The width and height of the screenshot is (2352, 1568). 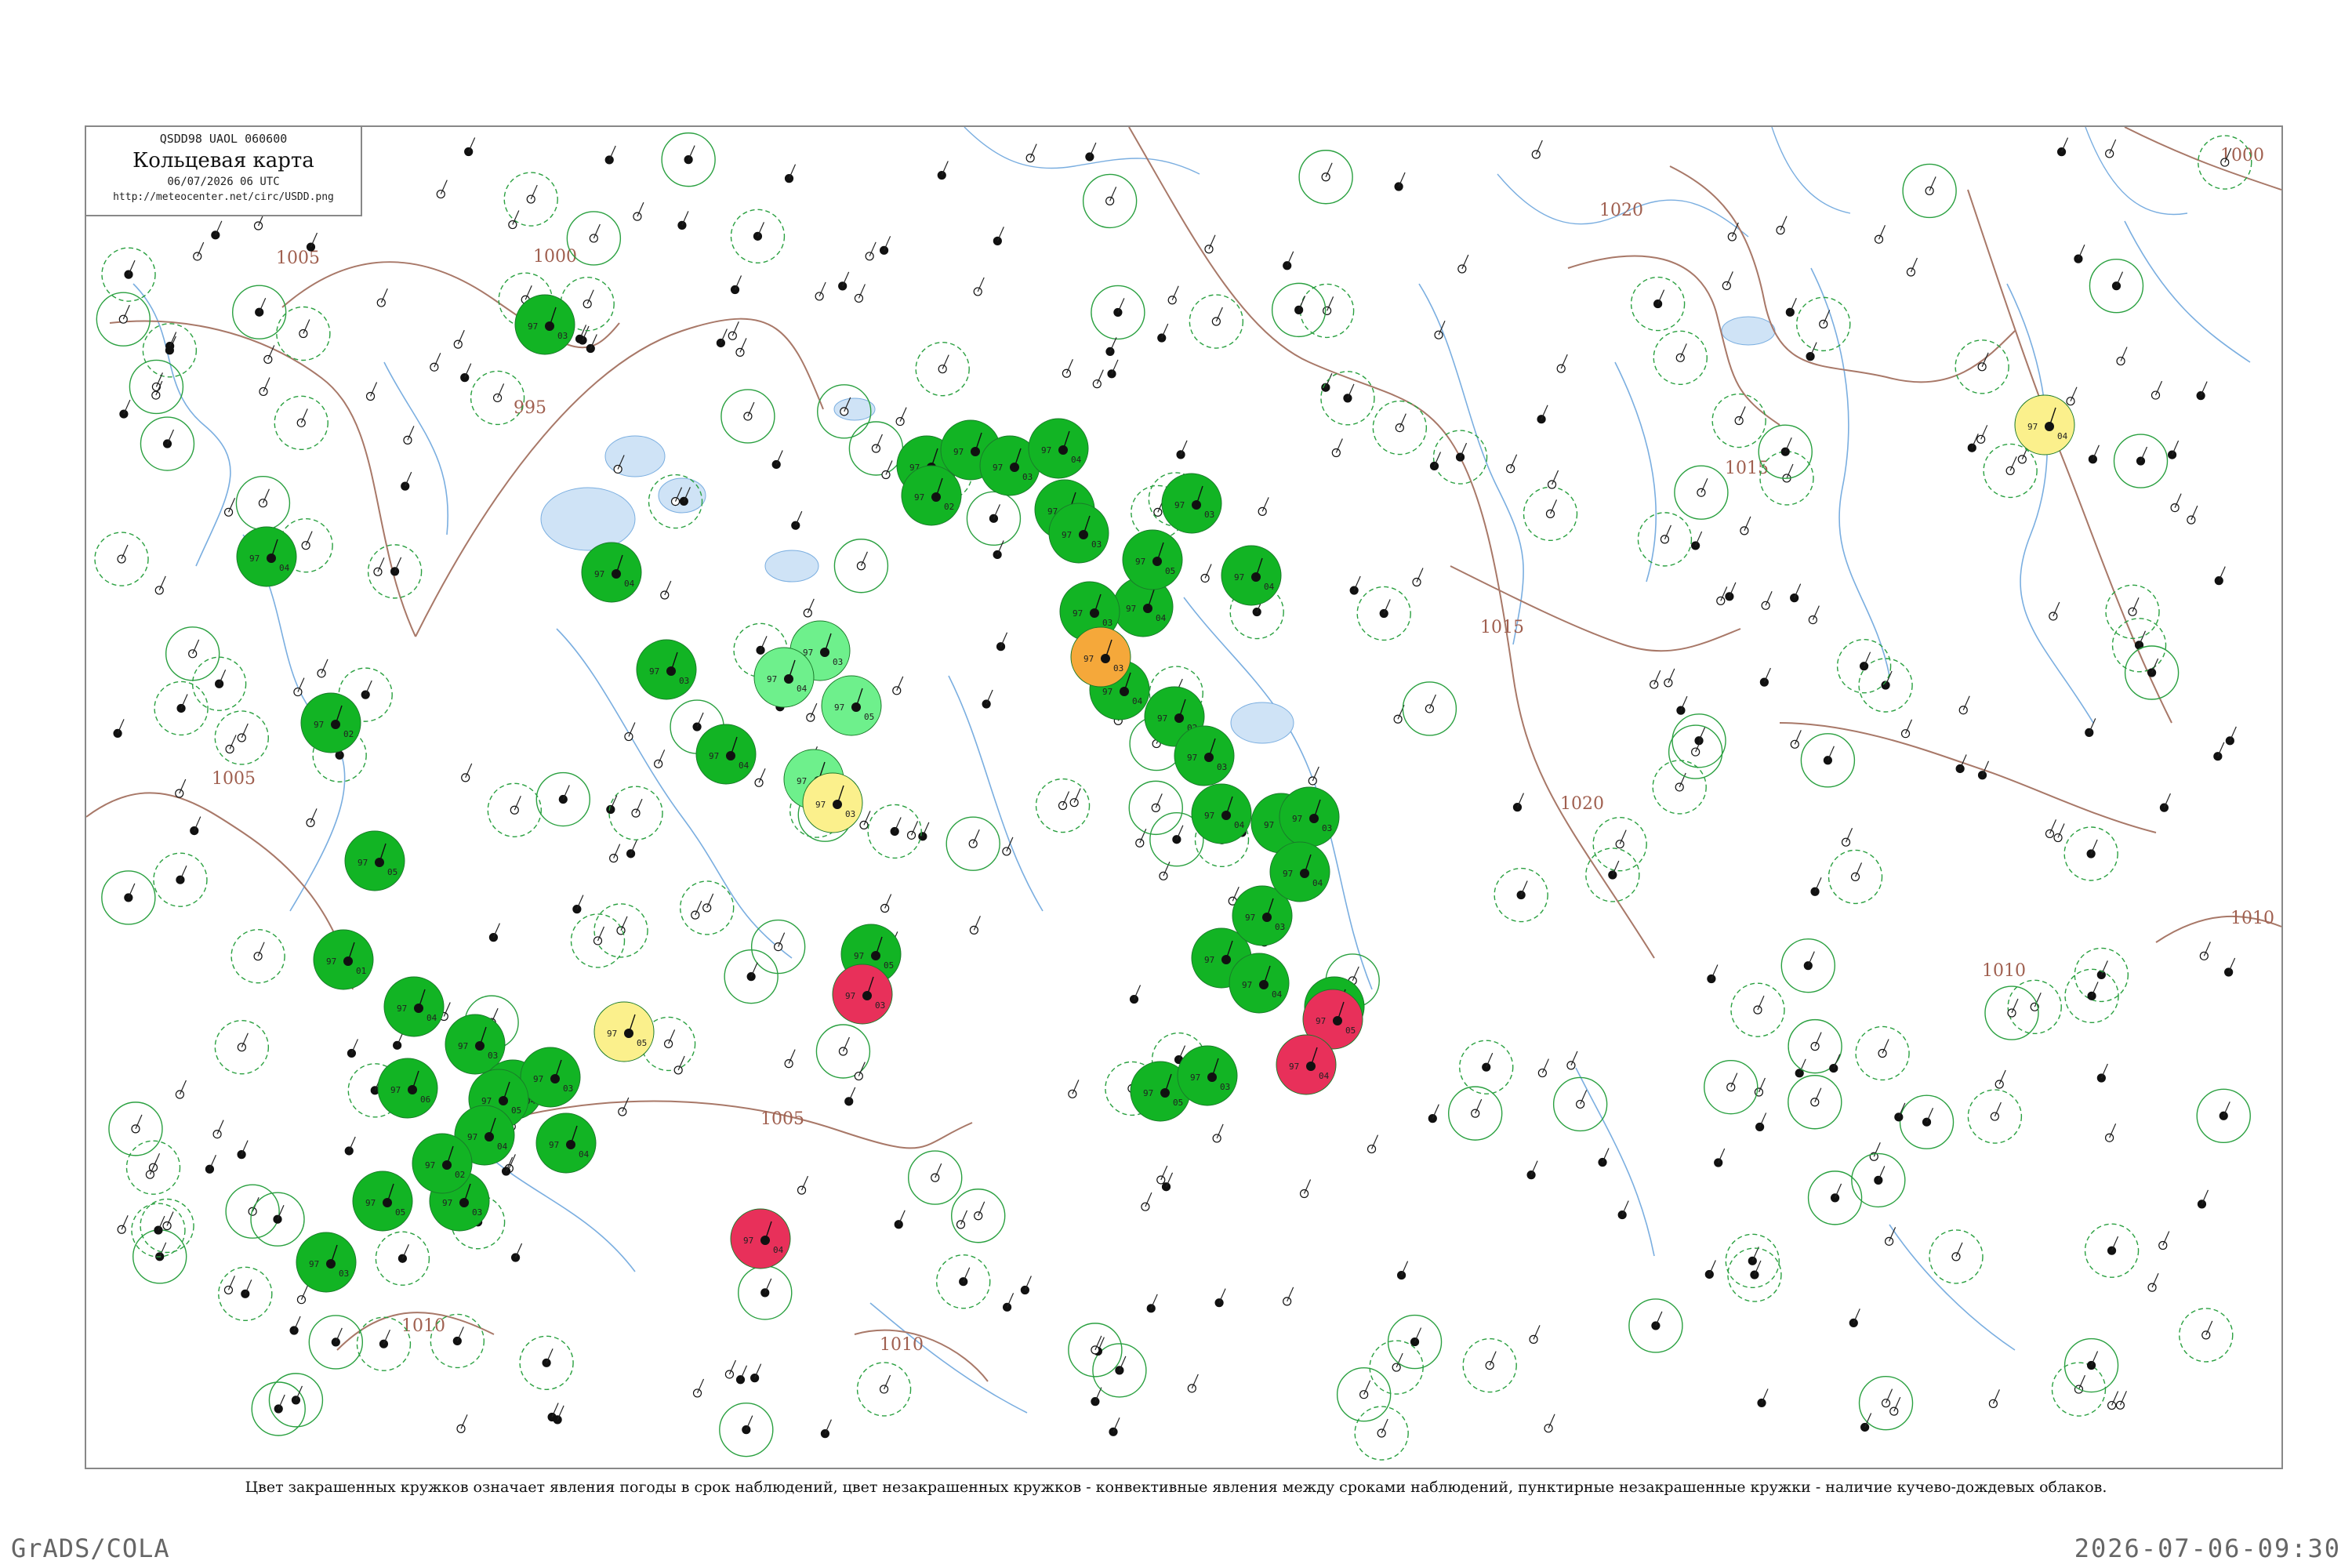 I want to click on highlighted-station: 97 01, so click(x=343, y=959).